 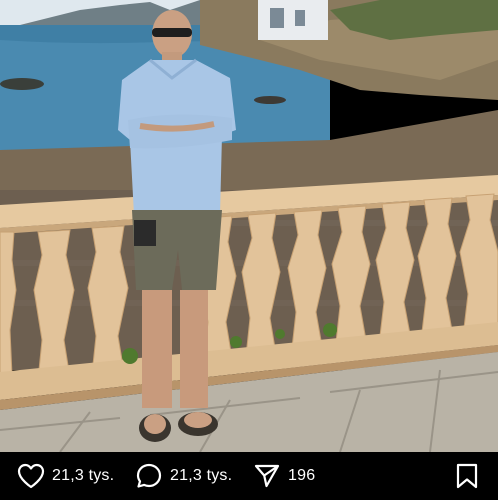 I want to click on comment-count: 21,3 tys., so click(x=201, y=475).